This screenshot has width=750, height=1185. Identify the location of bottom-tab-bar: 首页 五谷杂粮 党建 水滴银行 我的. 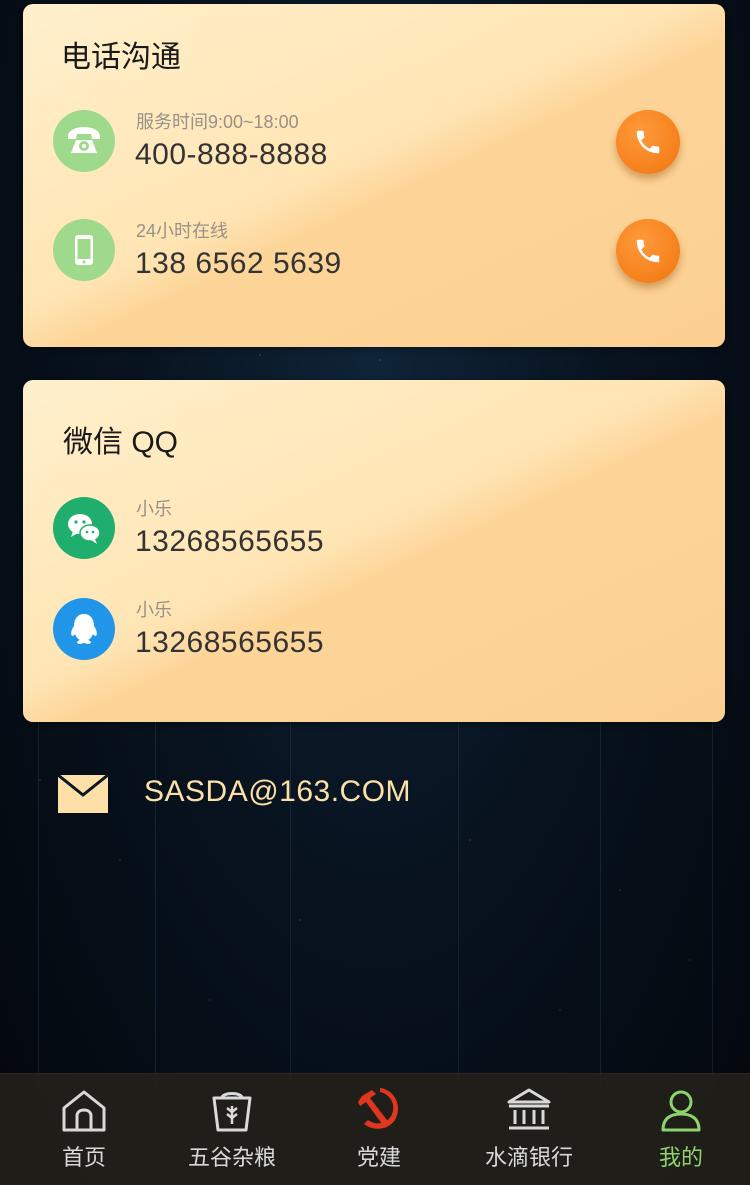
(375, 1129).